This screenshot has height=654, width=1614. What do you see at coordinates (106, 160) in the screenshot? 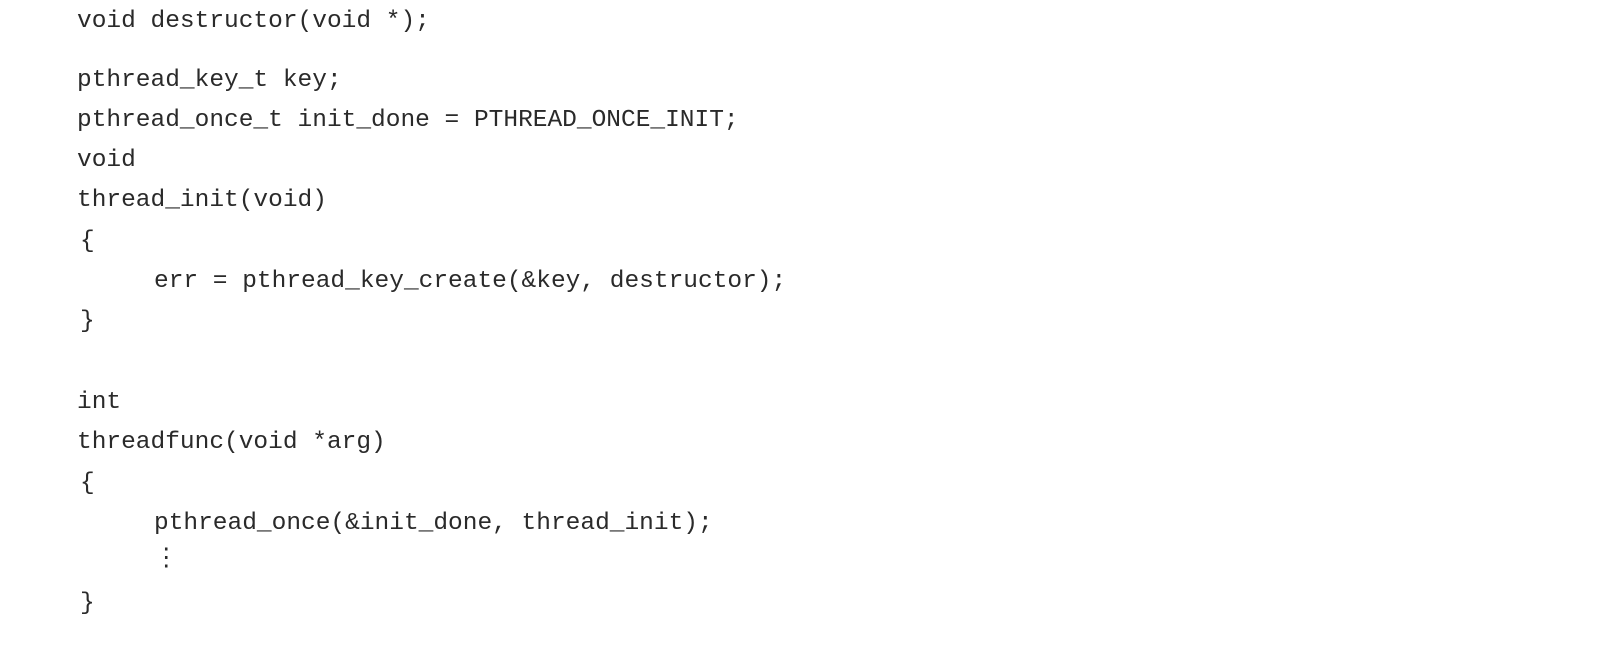
I see `code-line: void` at bounding box center [106, 160].